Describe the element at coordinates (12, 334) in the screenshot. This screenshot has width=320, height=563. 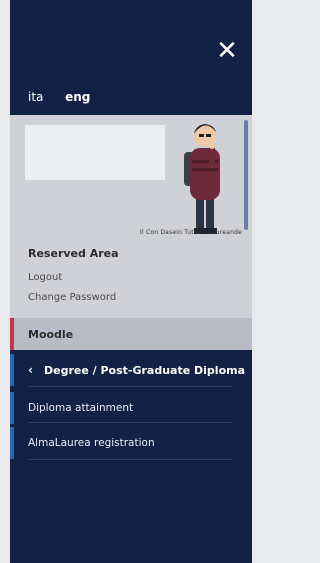
I see `moodle-accent-bar` at that location.